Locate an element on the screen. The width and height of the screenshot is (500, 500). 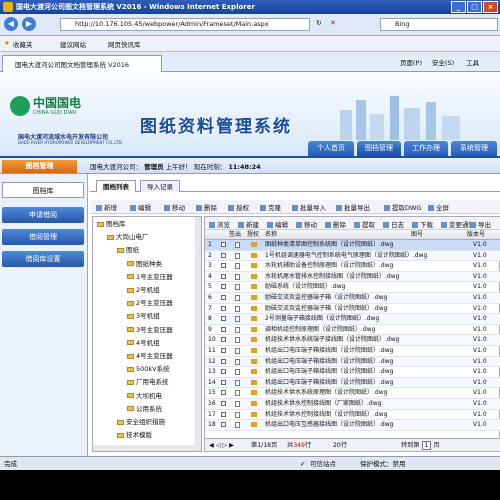
table-row: 5 励磁系统（设计院图纸）.dwg V1.0 is located at coordinates (352, 287).